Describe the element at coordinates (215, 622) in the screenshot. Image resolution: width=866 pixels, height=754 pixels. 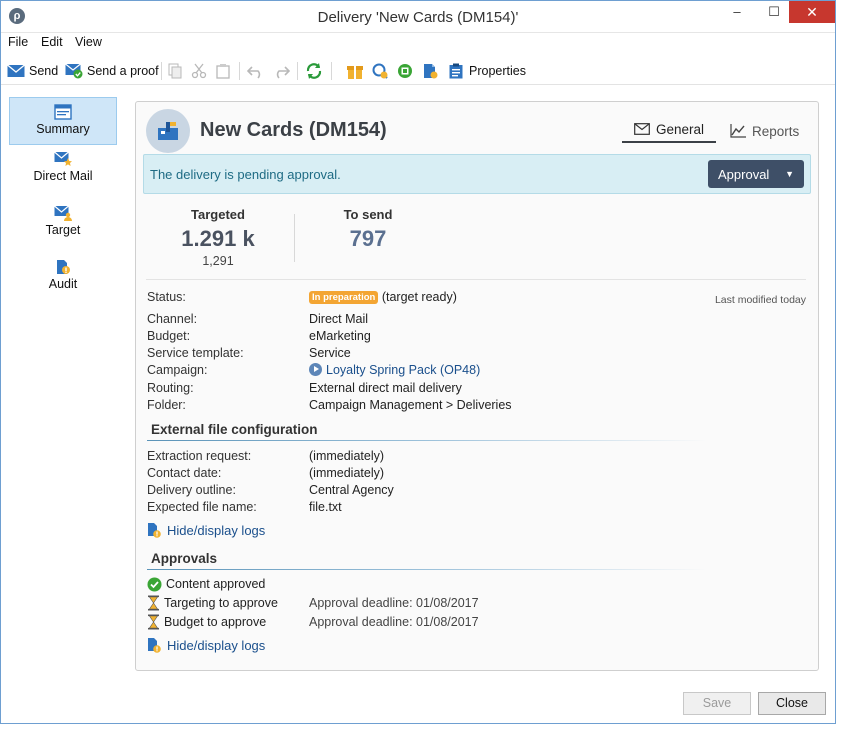
I see `approval-text: Budget to approve` at that location.